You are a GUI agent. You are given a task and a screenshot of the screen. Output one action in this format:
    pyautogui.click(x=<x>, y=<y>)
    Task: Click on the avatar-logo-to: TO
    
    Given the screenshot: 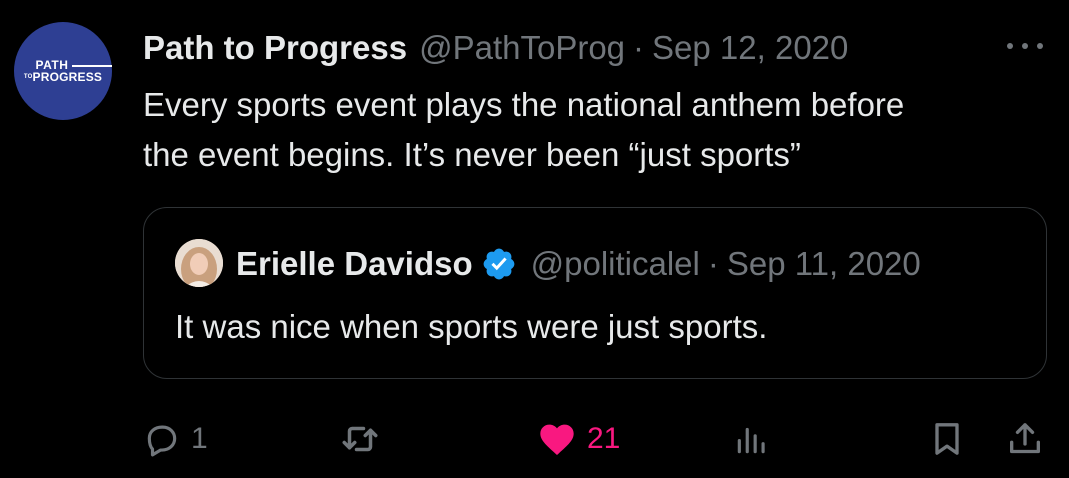 What is the action you would take?
    pyautogui.click(x=28, y=76)
    